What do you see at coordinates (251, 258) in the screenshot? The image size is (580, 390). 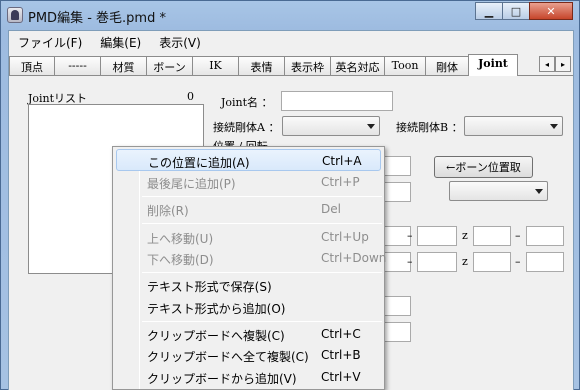 I see `menu-item-move-down: 下へ移動(D) Ctrl+Down` at bounding box center [251, 258].